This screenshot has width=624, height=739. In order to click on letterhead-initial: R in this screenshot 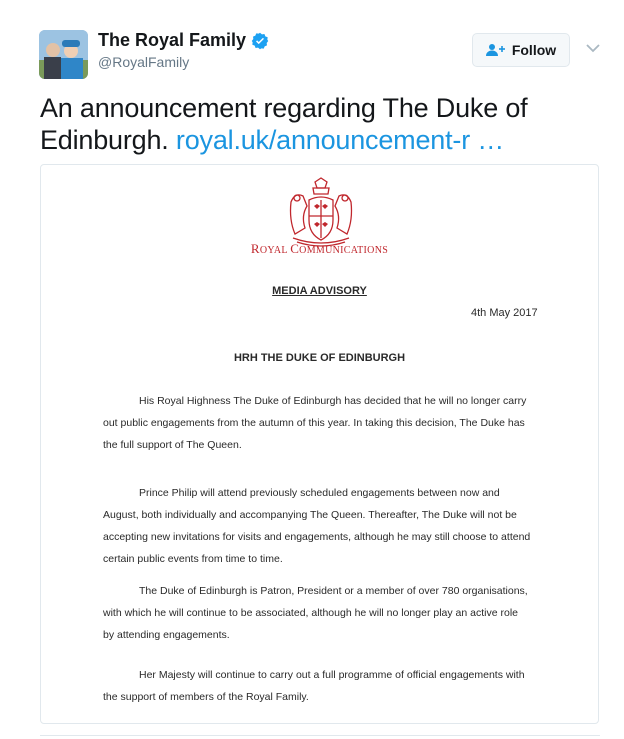, I will do `click(255, 248)`.